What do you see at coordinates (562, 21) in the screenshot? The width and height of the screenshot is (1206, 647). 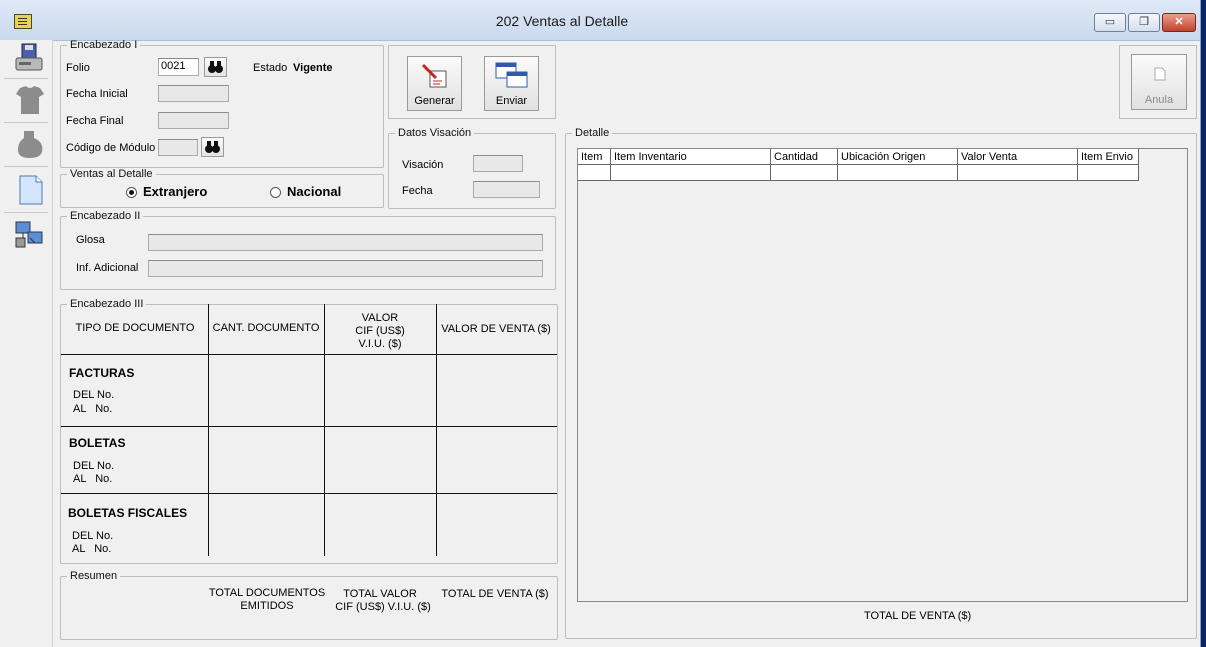 I see `window-title: 202 Ventas al Detalle` at bounding box center [562, 21].